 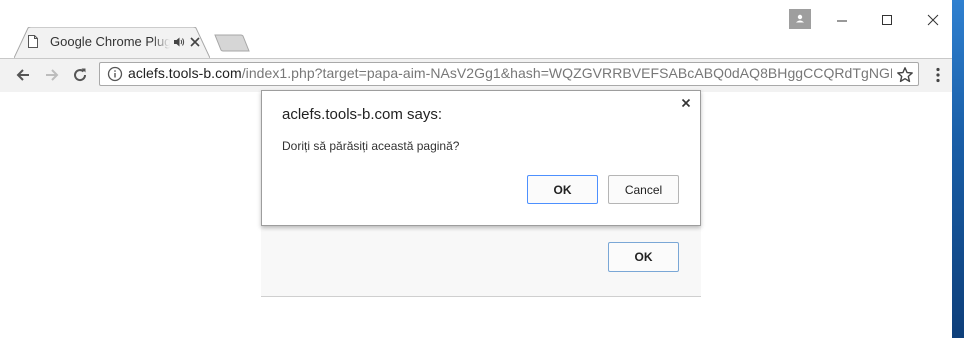 I want to click on maximize-icon, so click(x=887, y=20).